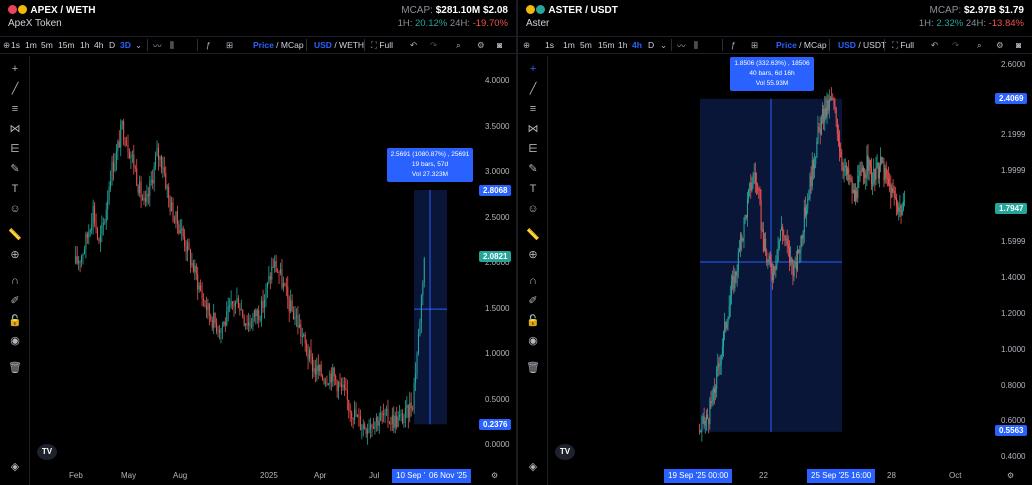 The height and width of the screenshot is (485, 1032). I want to click on tf-3d: 3D, so click(125, 45).